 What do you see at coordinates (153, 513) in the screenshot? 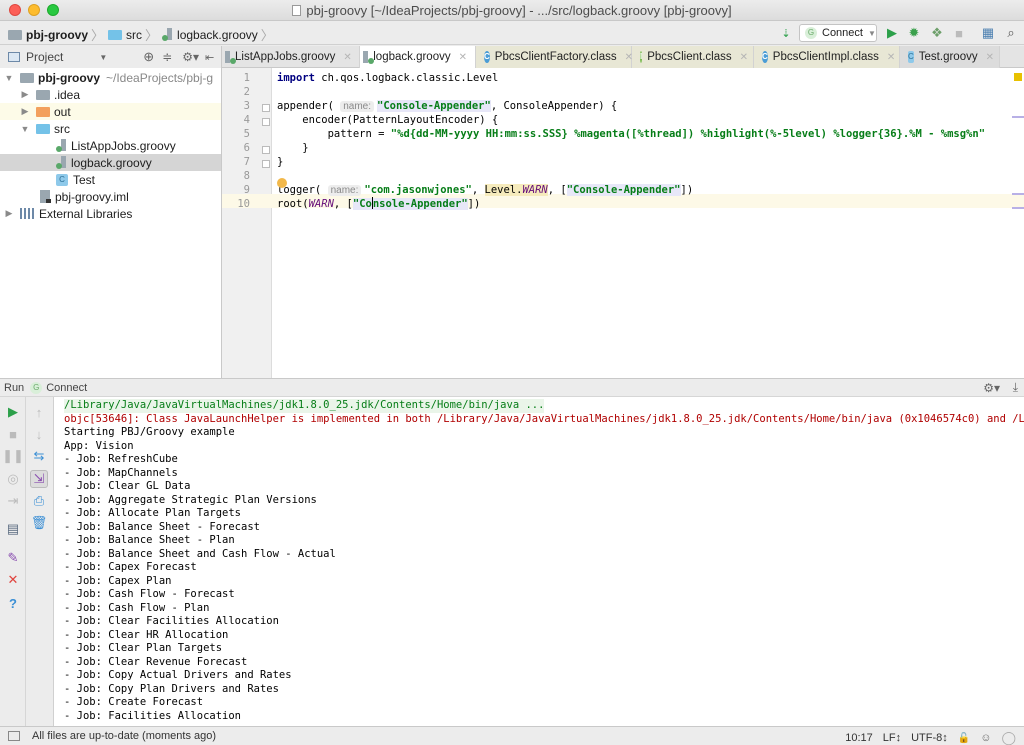
I see `console-line: - Job: Allocate Plan Targets` at bounding box center [153, 513].